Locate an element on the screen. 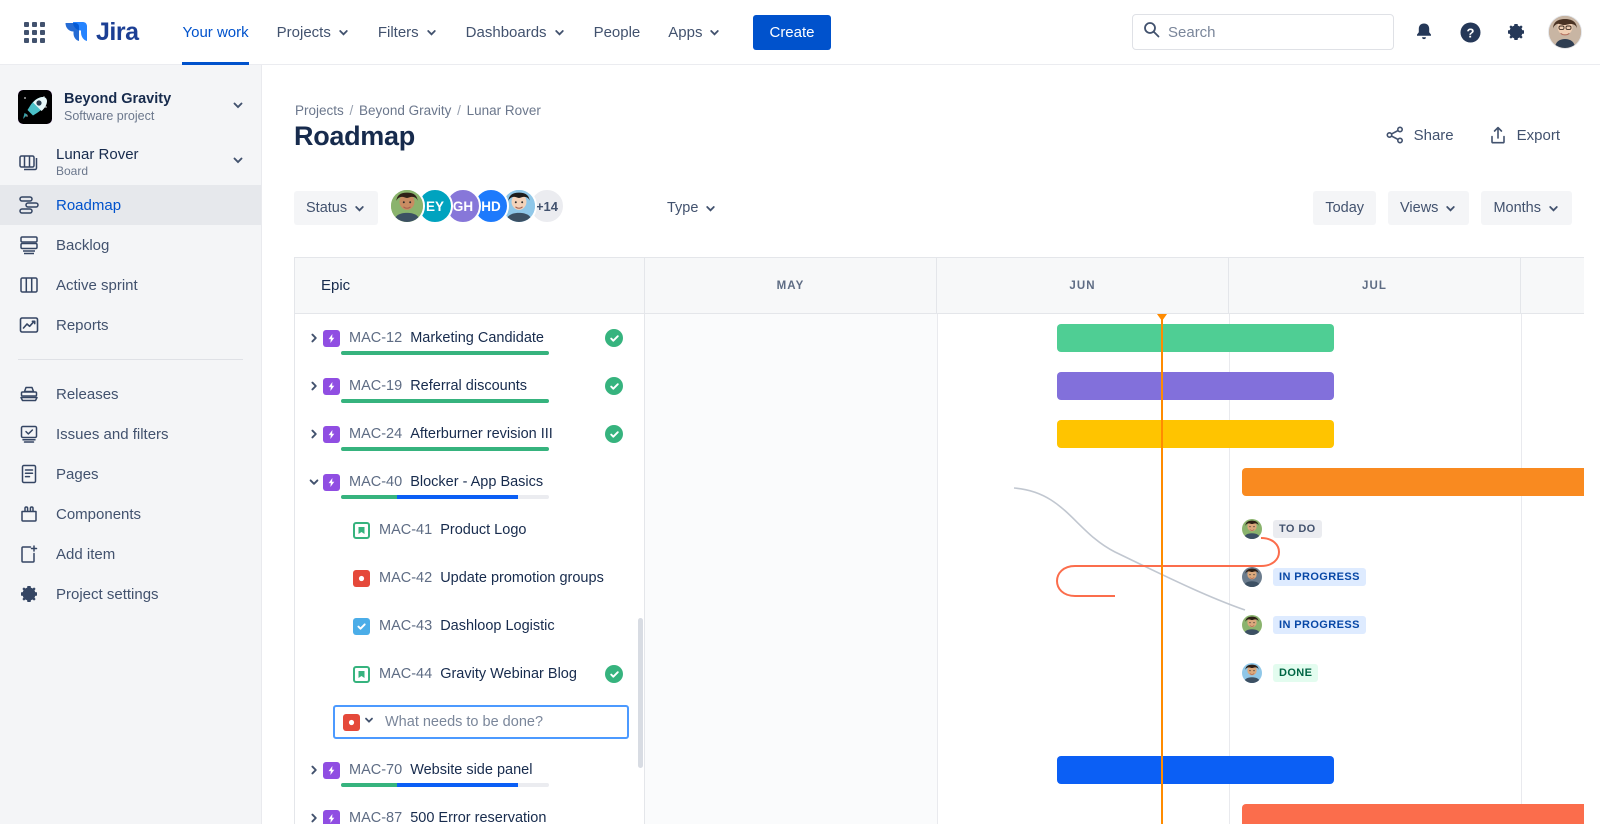 Image resolution: width=1600 pixels, height=824 pixels. nav-item-projects: Projects is located at coordinates (313, 32).